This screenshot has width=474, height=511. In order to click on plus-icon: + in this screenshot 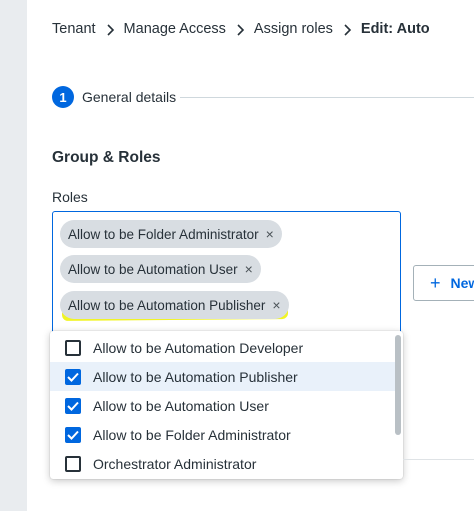, I will do `click(435, 282)`.